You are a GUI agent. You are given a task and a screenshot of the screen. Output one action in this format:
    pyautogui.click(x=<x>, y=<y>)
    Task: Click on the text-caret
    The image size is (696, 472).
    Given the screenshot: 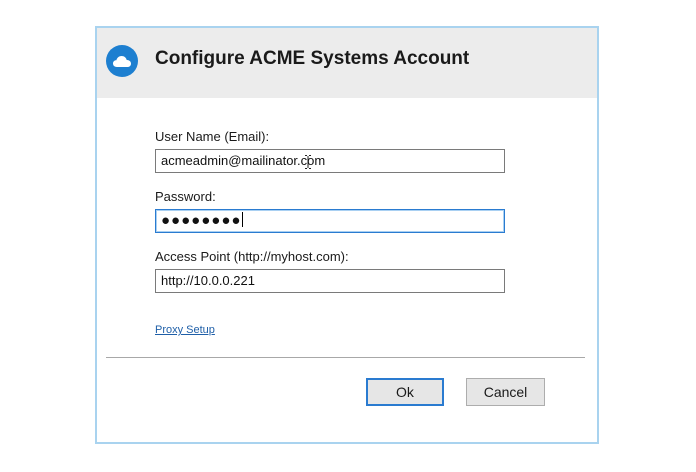 What is the action you would take?
    pyautogui.click(x=243, y=219)
    